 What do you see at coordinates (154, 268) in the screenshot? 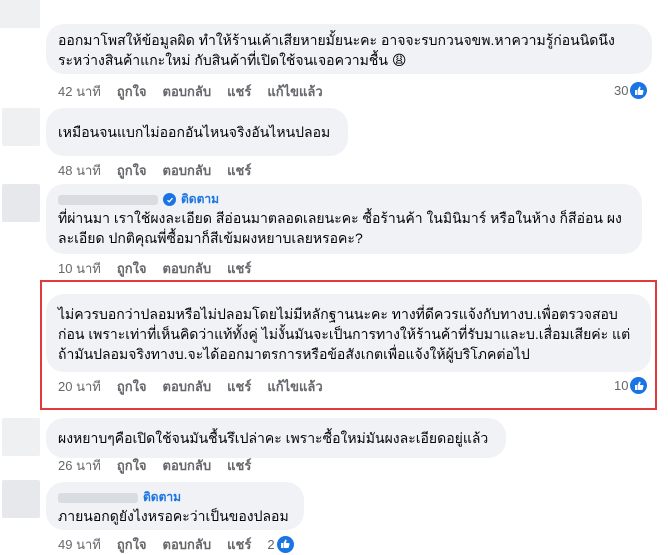
I see `comment-actions: 10 นาที ถูกใจ ตอบกลับ แชร์` at bounding box center [154, 268].